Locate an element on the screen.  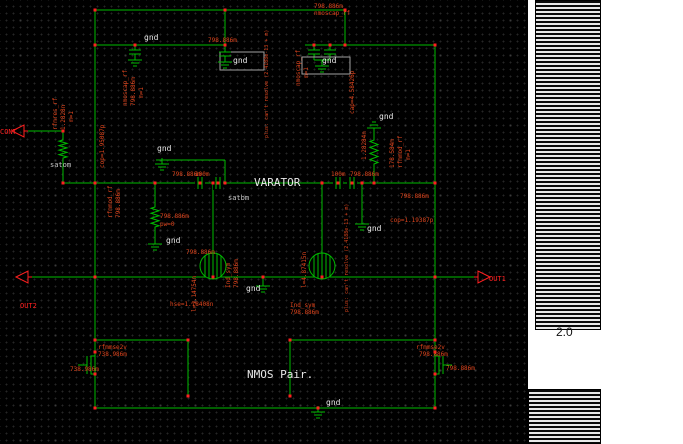
schematic-label: 1.2828n is located at coordinates (63, 117).